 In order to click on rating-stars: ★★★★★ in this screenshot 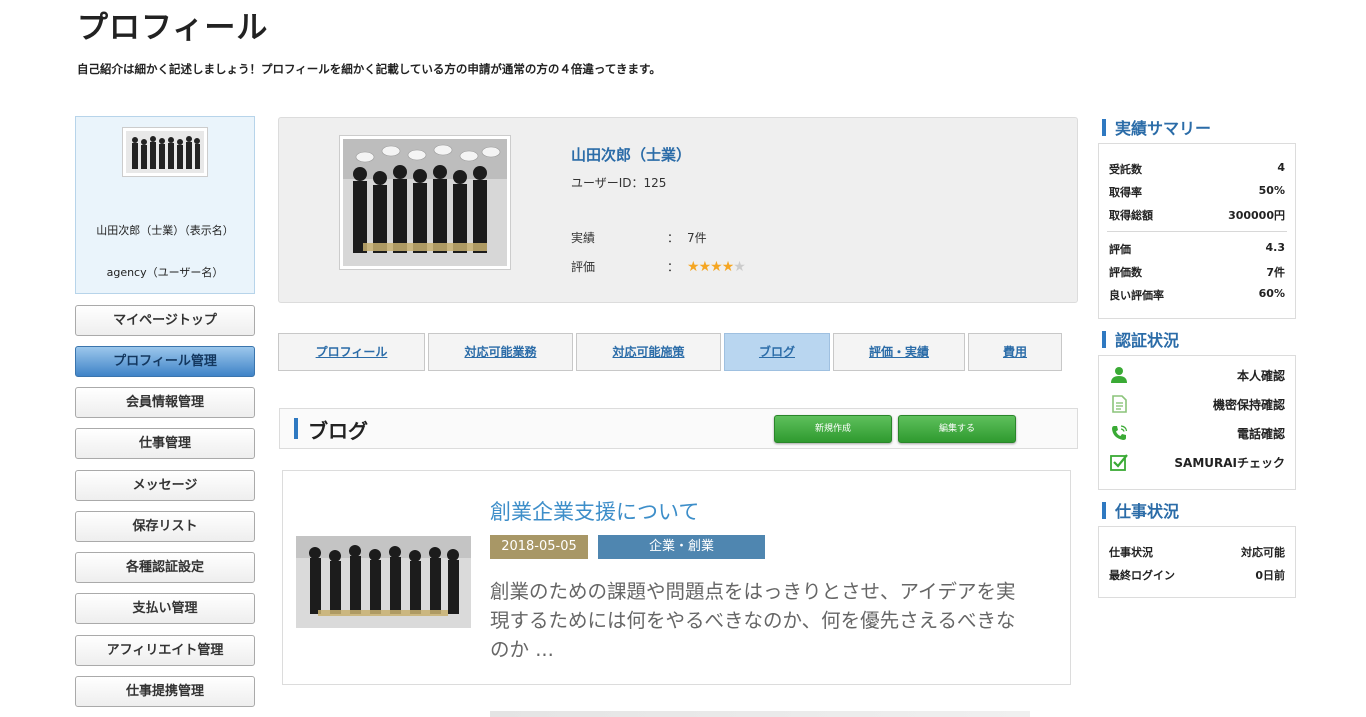, I will do `click(716, 267)`.